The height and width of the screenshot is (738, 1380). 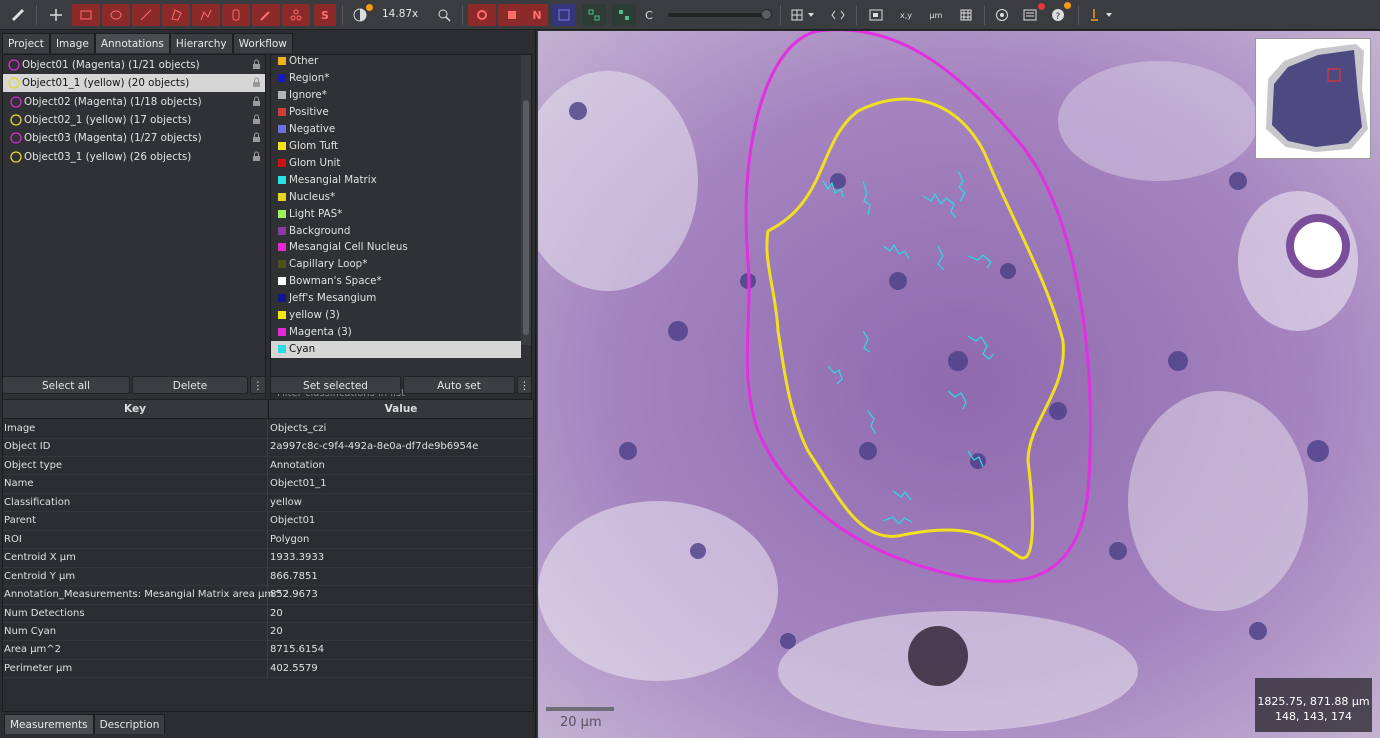 I want to click on location-toggle-button: x,y, so click(x=906, y=15).